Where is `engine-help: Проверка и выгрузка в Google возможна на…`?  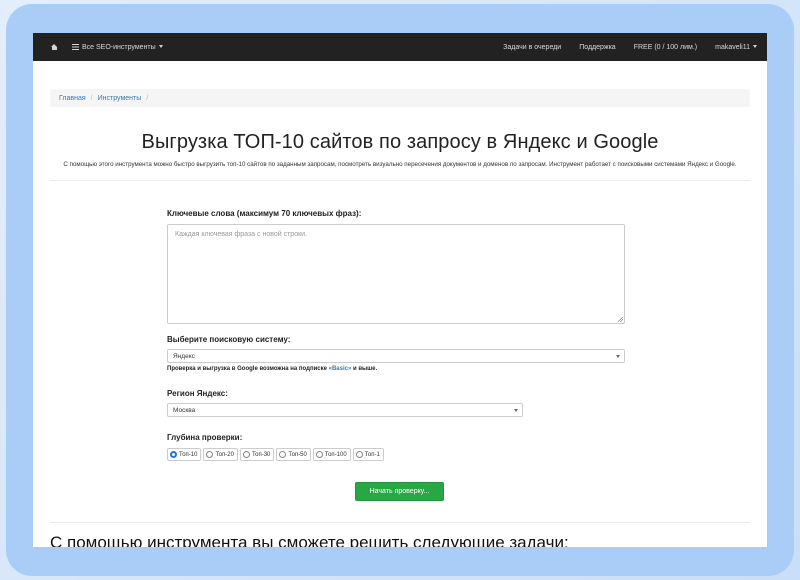
engine-help: Проверка и выгрузка в Google возможна на… is located at coordinates (396, 369).